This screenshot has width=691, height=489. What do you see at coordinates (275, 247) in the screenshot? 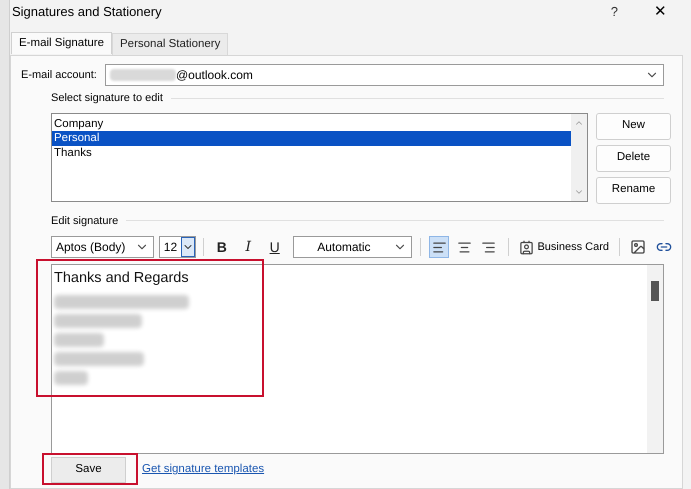
I see `format-button: U` at bounding box center [275, 247].